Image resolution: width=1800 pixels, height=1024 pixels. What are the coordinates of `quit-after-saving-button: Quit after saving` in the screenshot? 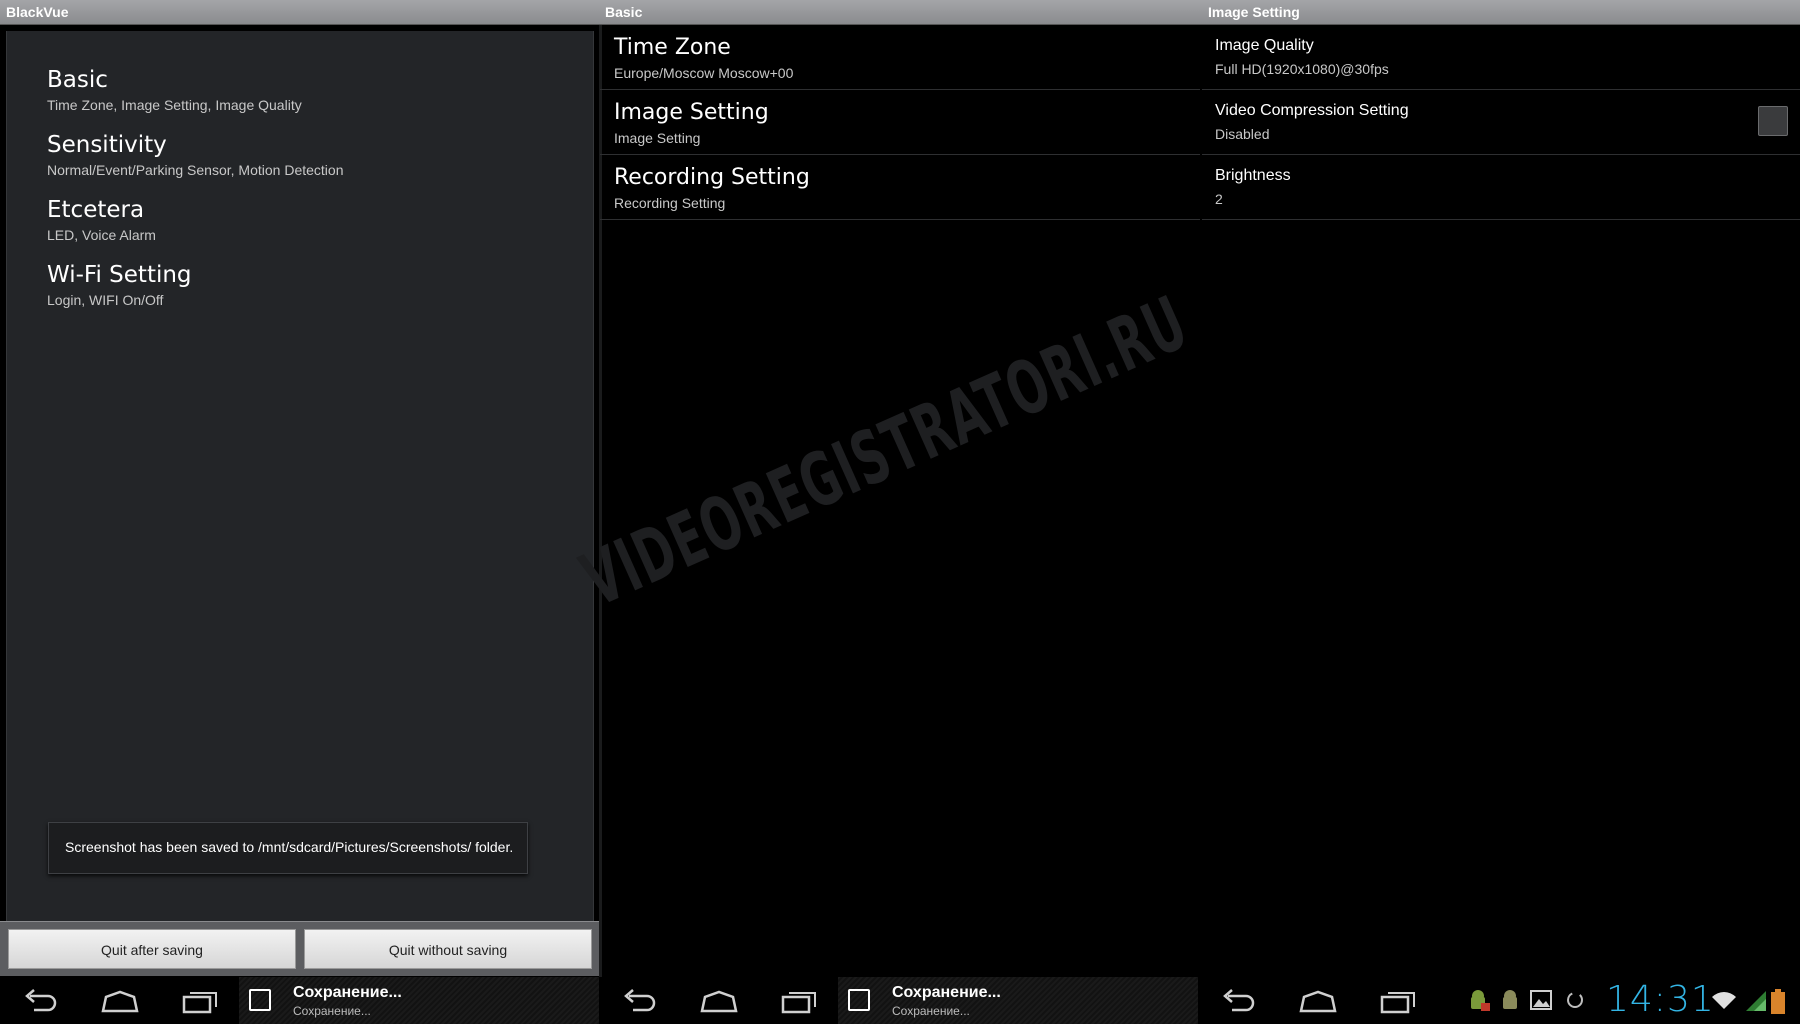 It's located at (152, 949).